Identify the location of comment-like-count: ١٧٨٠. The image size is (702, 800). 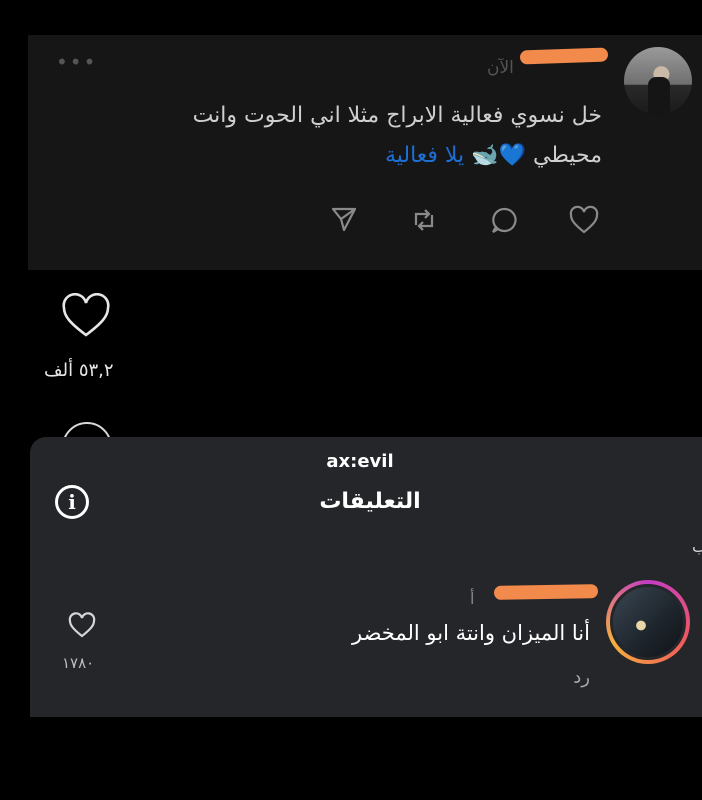
(78, 663).